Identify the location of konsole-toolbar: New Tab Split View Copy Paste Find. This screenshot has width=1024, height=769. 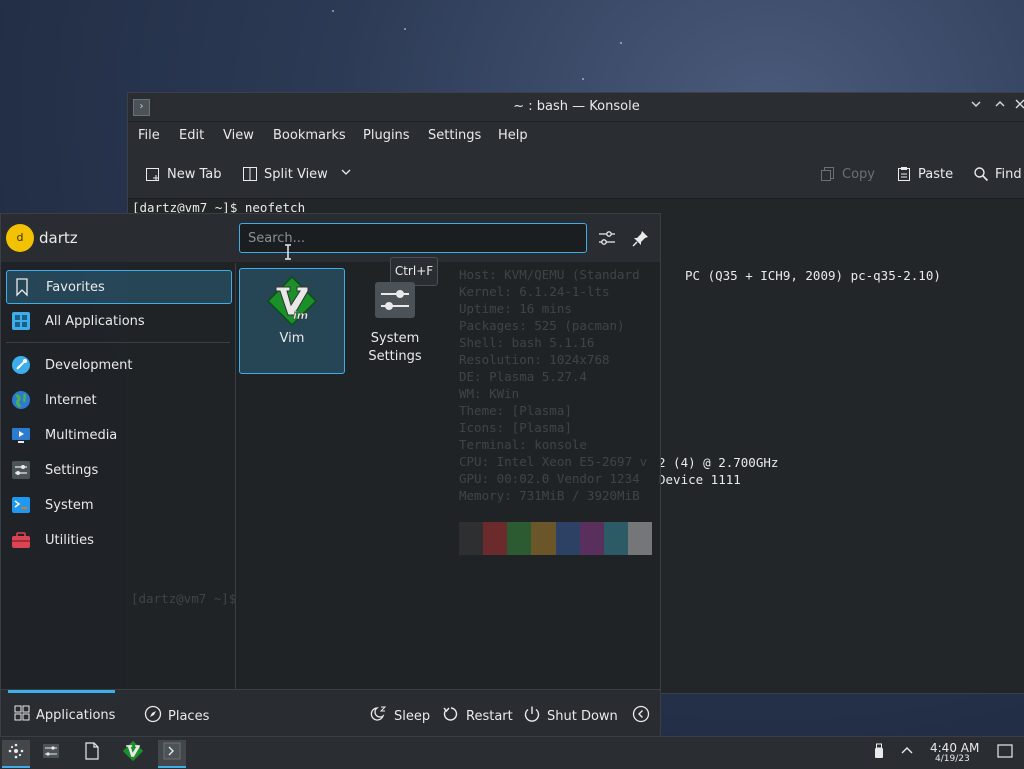
(576, 174).